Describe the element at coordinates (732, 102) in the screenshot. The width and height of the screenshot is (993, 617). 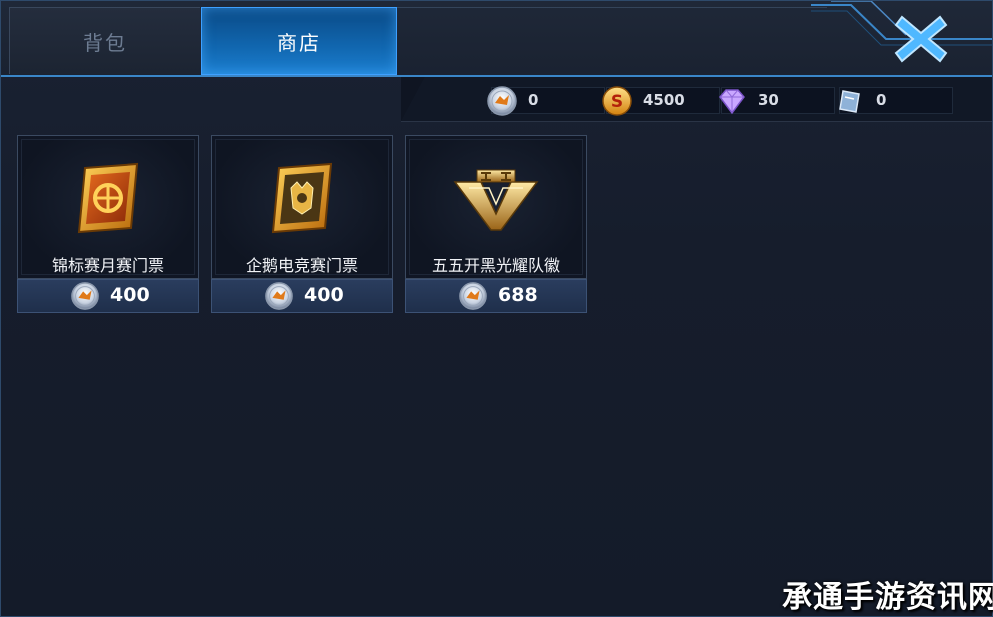
I see `diamond-icon` at that location.